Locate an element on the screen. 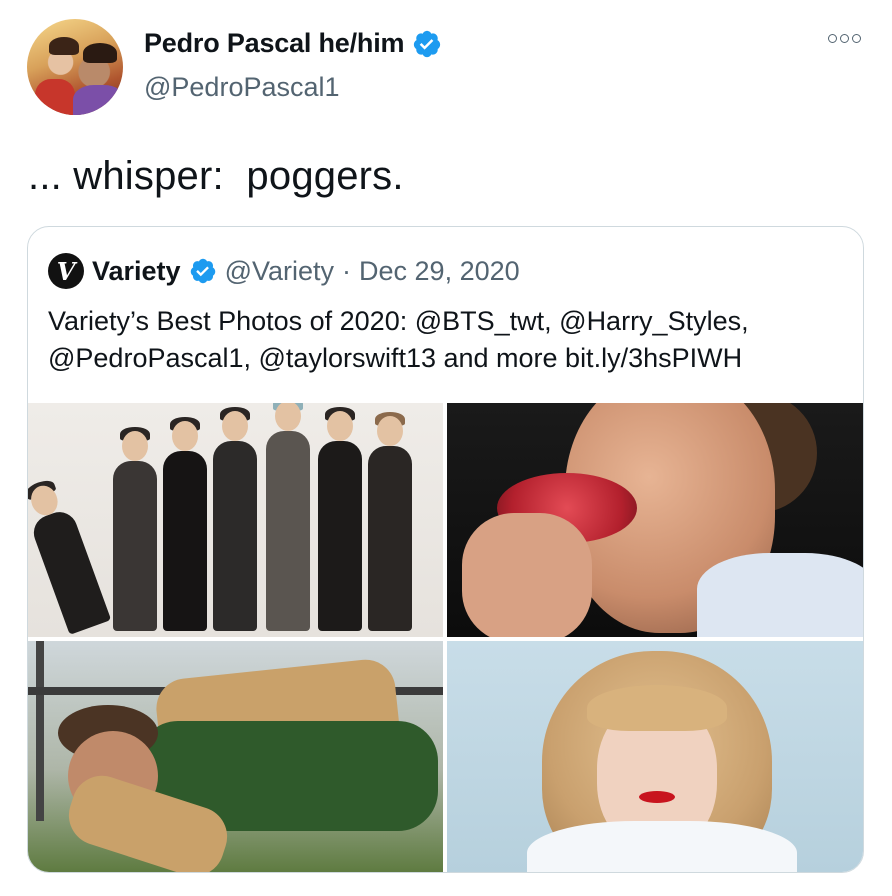  photo-eating-portrait is located at coordinates (655, 520).